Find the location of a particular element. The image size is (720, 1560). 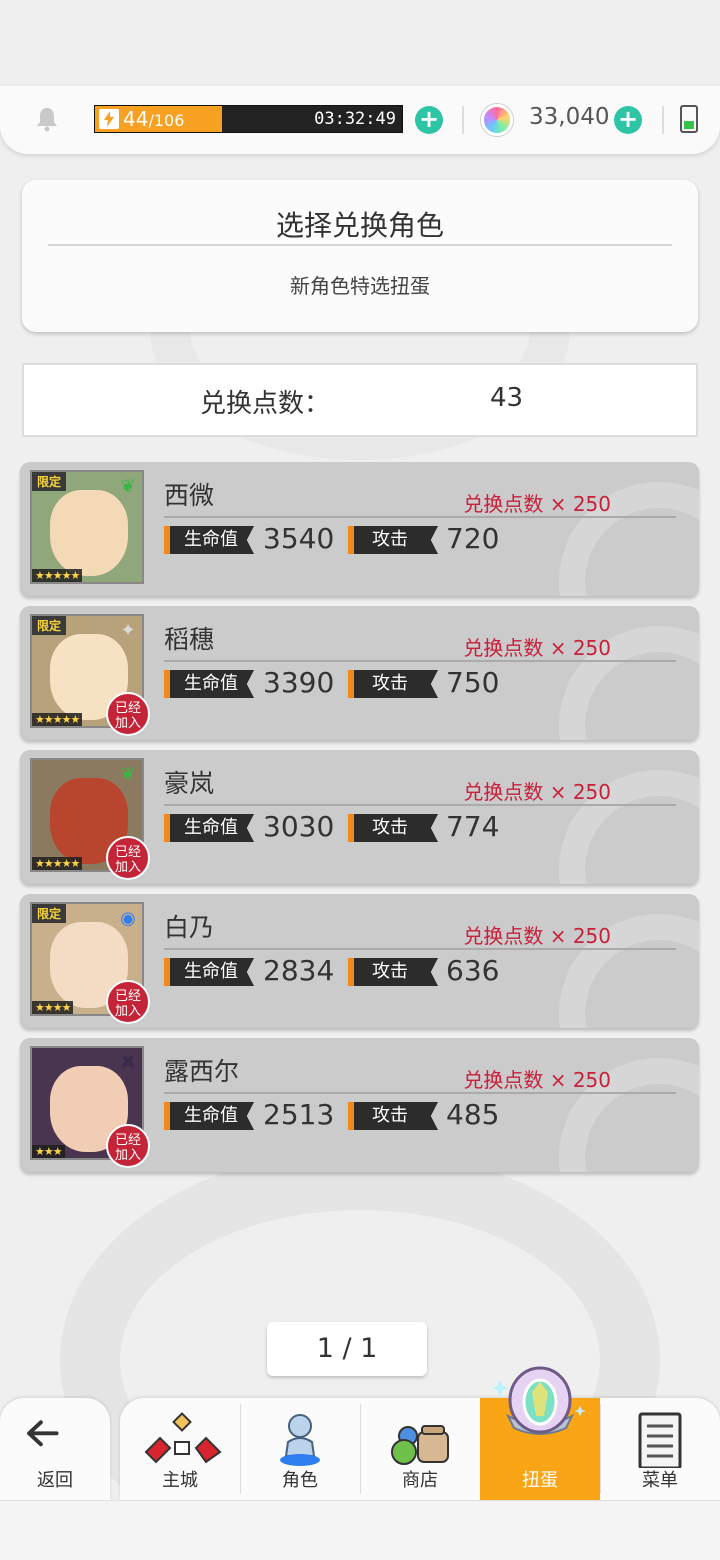

shop-icon is located at coordinates (420, 1445).